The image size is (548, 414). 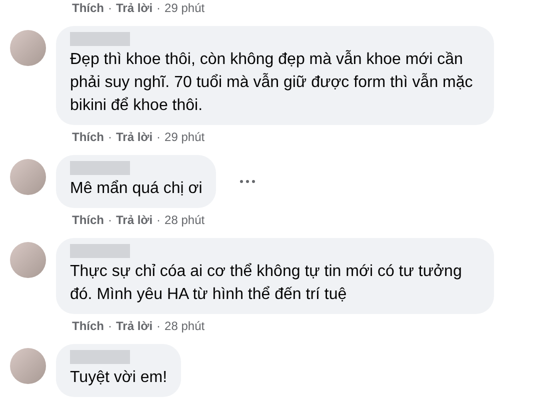 I want to click on more-options-icon, so click(x=248, y=181).